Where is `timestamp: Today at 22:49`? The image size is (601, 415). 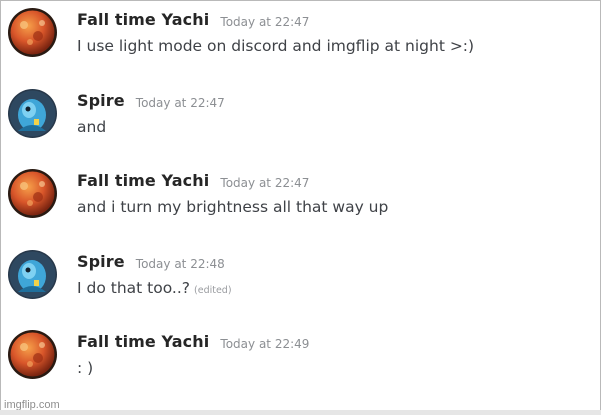
timestamp: Today at 22:49 is located at coordinates (265, 344).